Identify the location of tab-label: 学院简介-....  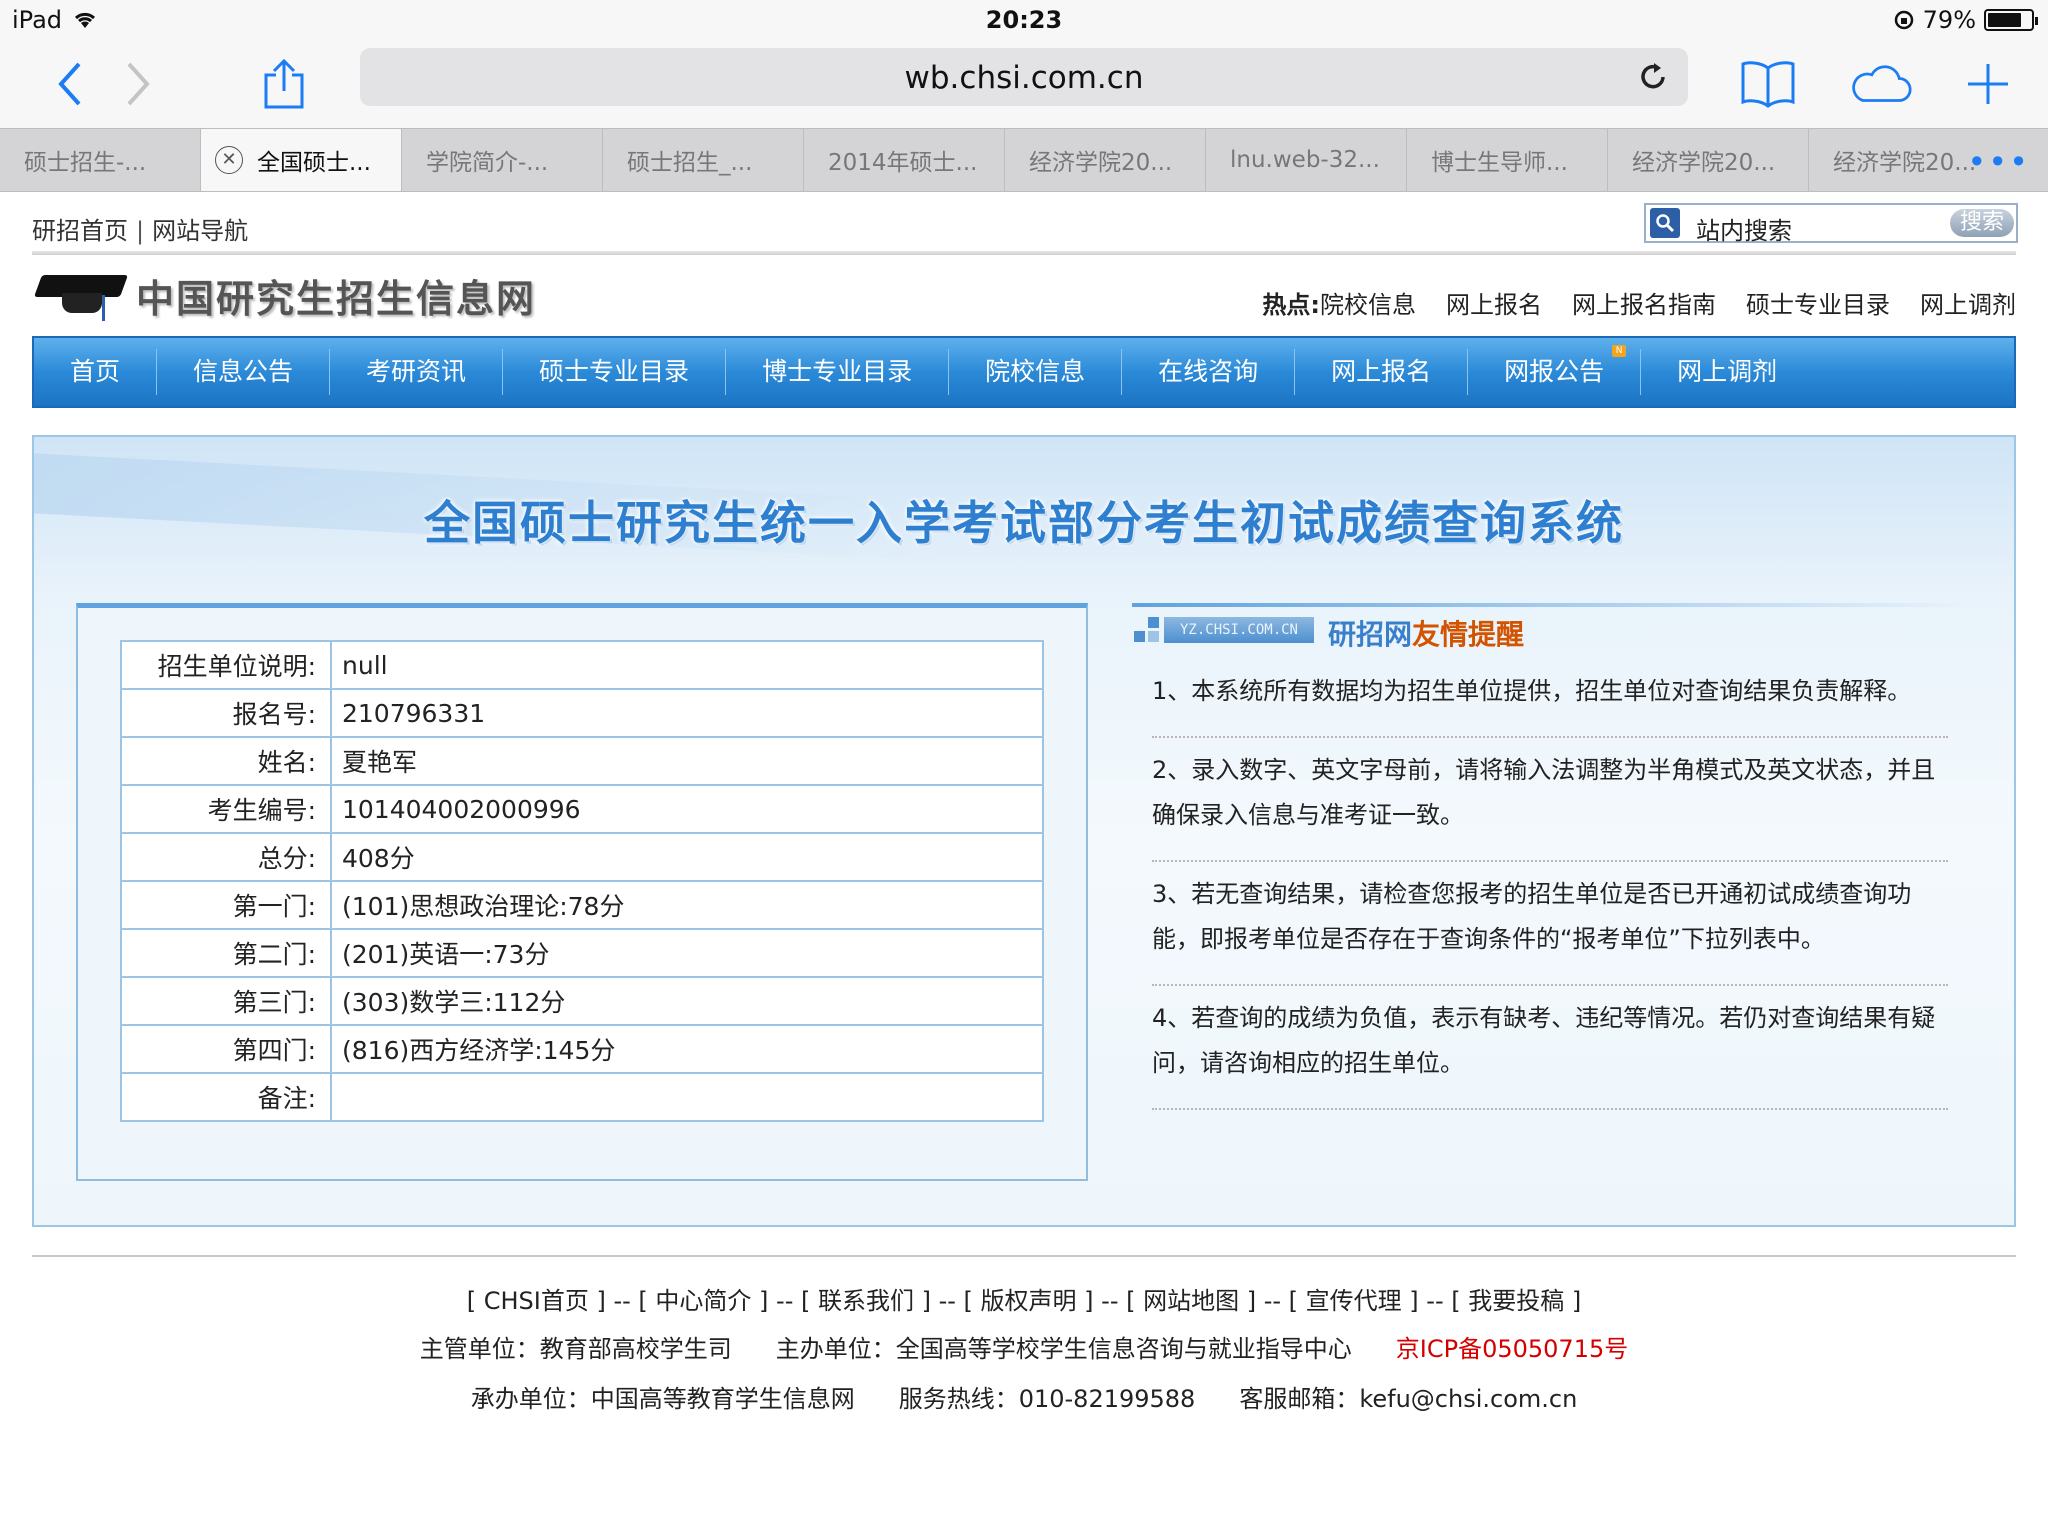
(487, 163).